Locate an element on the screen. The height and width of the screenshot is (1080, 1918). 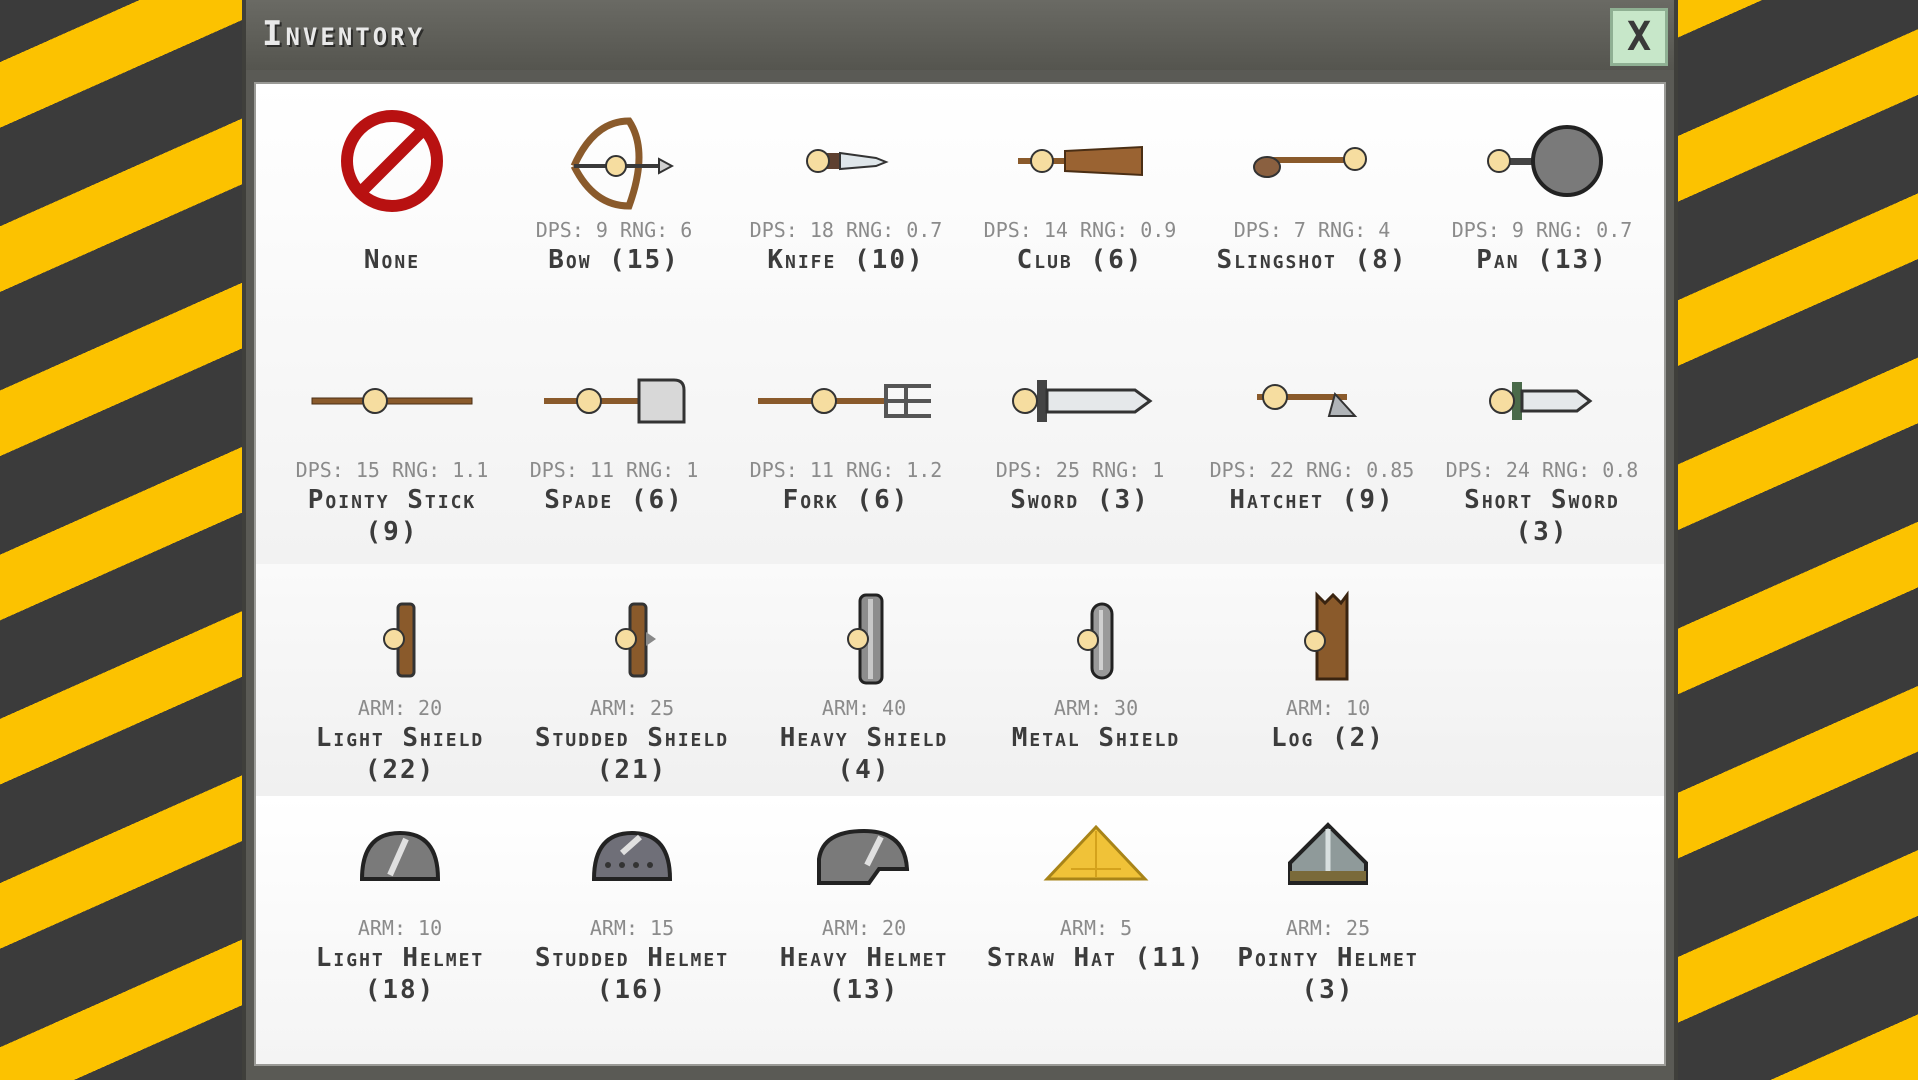
title-bar: Inventory X is located at coordinates (960, 35).